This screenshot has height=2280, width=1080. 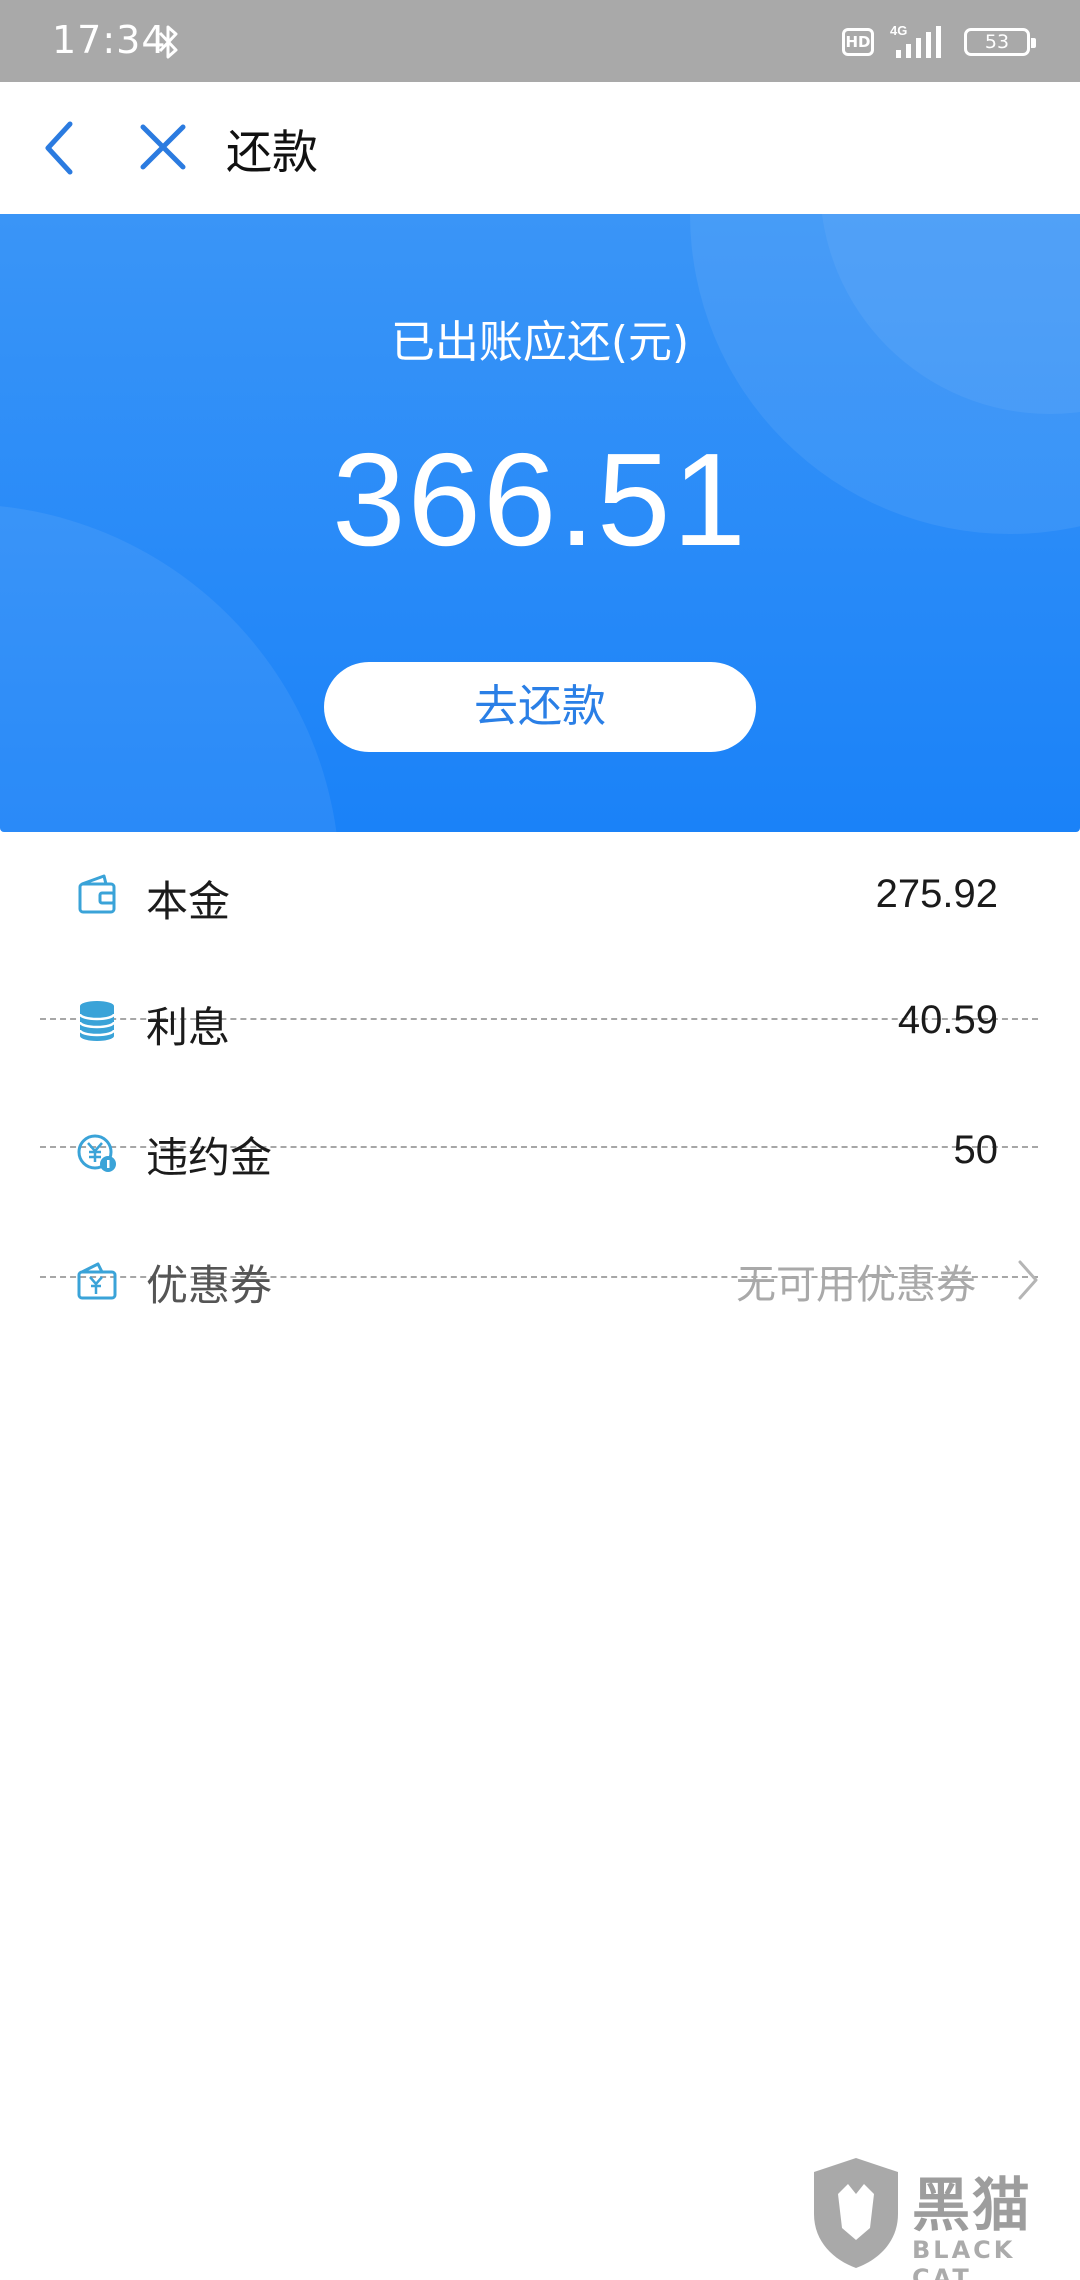 What do you see at coordinates (915, 40) in the screenshot?
I see `signal-icon: 4G` at bounding box center [915, 40].